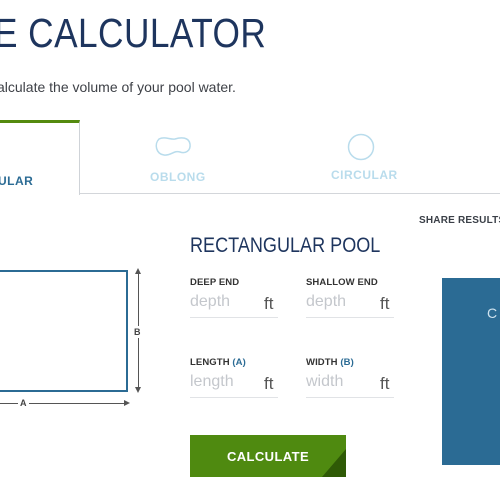  I want to click on calculate-button: CALCULATE, so click(268, 456).